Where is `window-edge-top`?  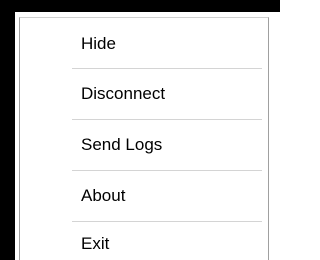 window-edge-top is located at coordinates (140, 6).